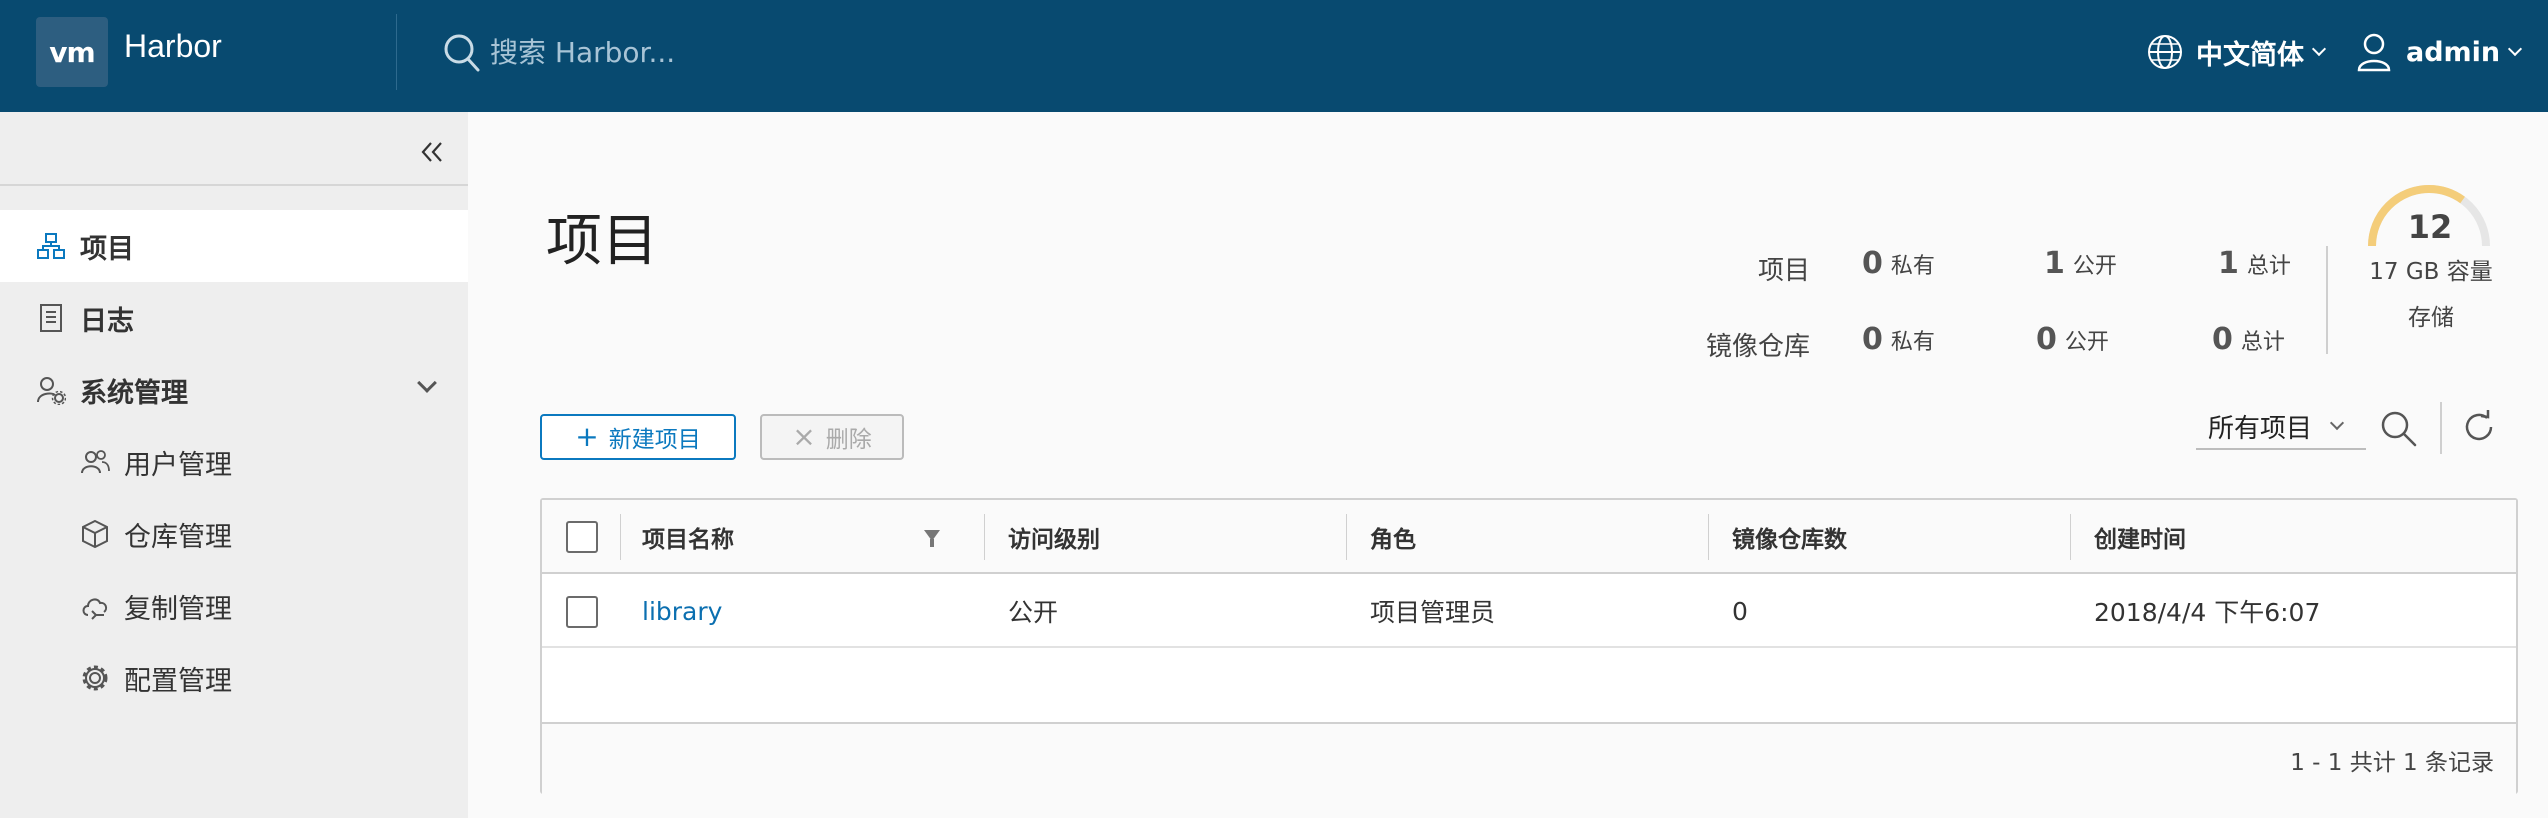 This screenshot has width=2548, height=818. What do you see at coordinates (582, 612) in the screenshot?
I see `row-checkbox` at bounding box center [582, 612].